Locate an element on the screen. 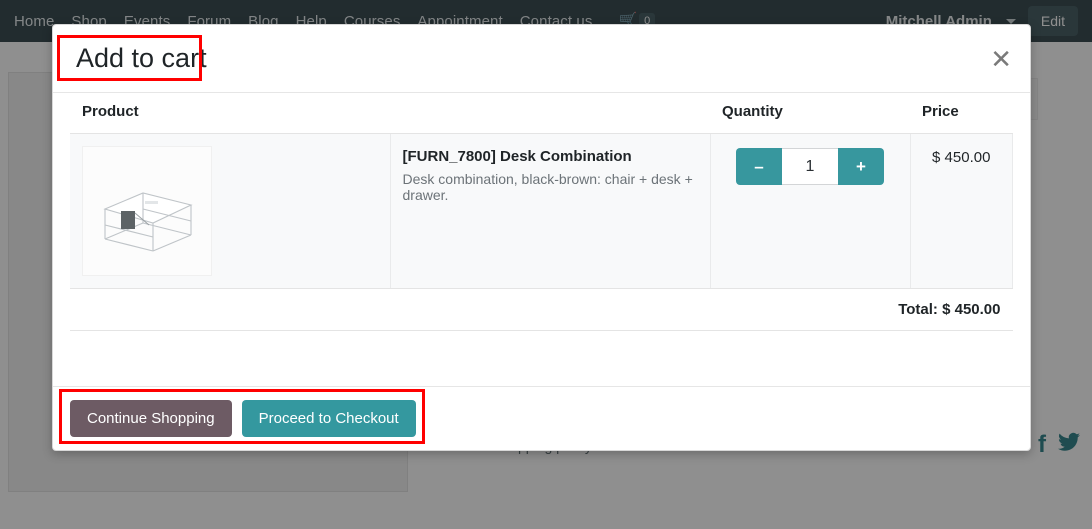  modal-footer: Continue Shopping Proceed to Checkout is located at coordinates (541, 418).